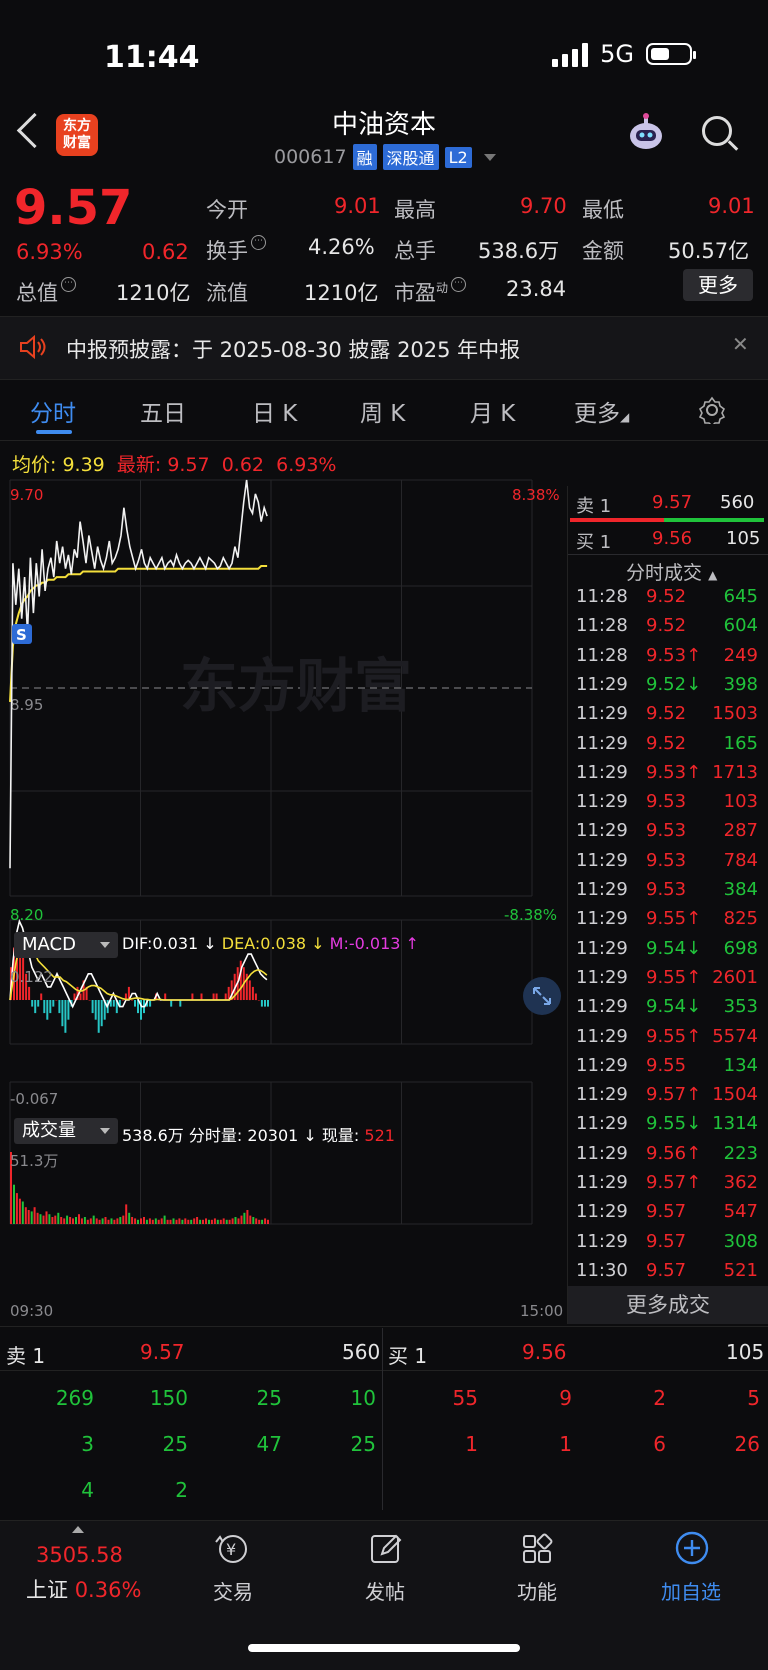 This screenshot has height=1670, width=768. I want to click on tab-daily-k: 日 K, so click(274, 411).